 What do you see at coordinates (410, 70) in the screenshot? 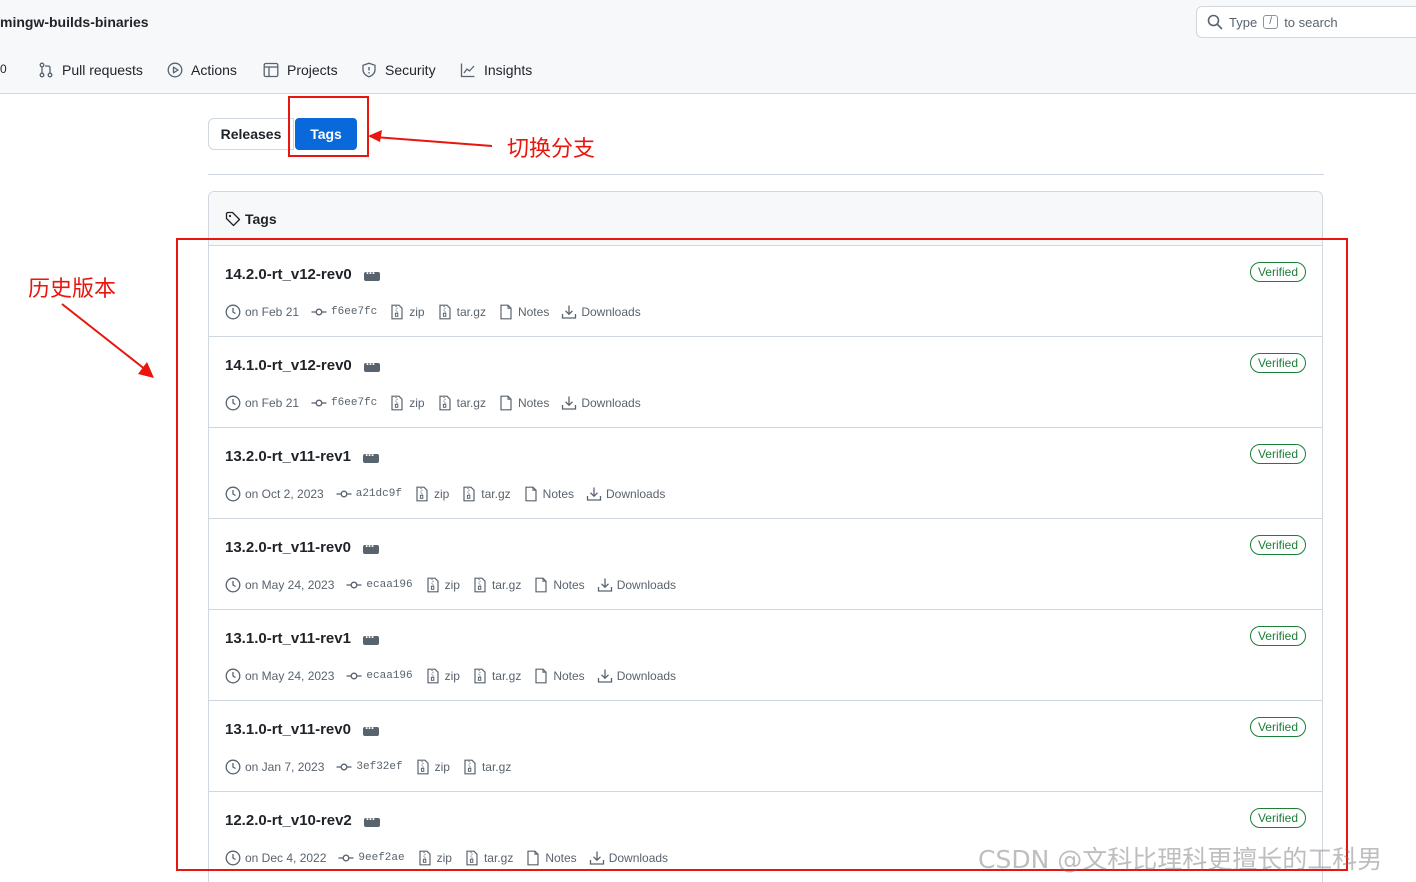
I see `tab-label: Security` at bounding box center [410, 70].